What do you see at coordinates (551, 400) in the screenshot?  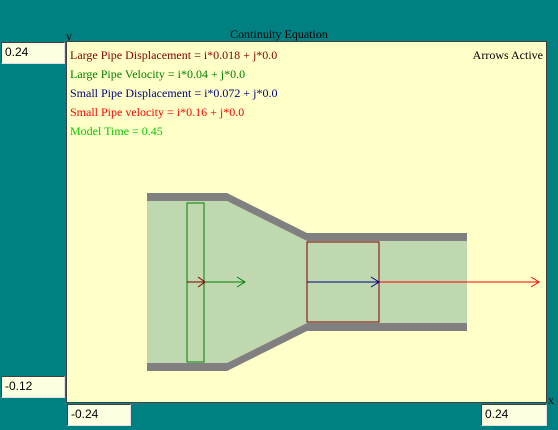 I see `x-axis-label: x` at bounding box center [551, 400].